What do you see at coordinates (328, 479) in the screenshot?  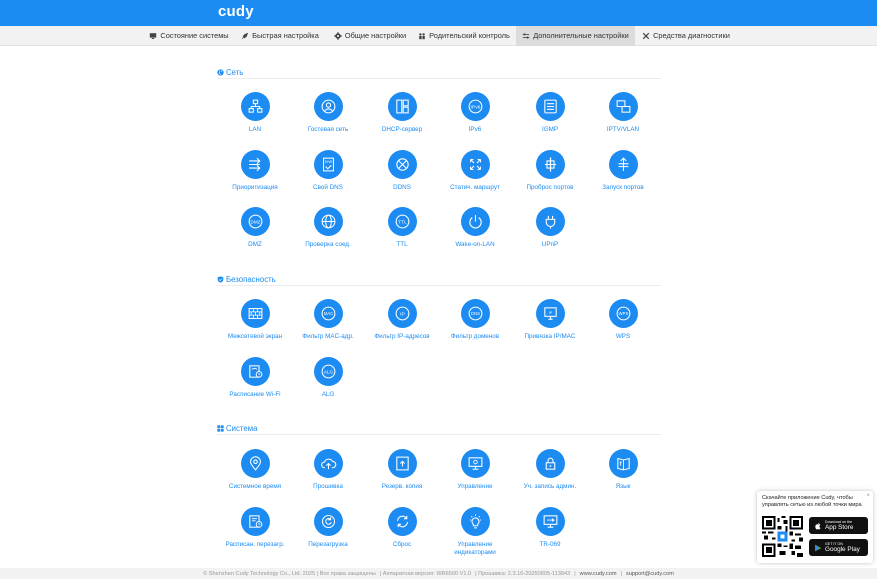 I see `tile-firmware: Прошивка` at bounding box center [328, 479].